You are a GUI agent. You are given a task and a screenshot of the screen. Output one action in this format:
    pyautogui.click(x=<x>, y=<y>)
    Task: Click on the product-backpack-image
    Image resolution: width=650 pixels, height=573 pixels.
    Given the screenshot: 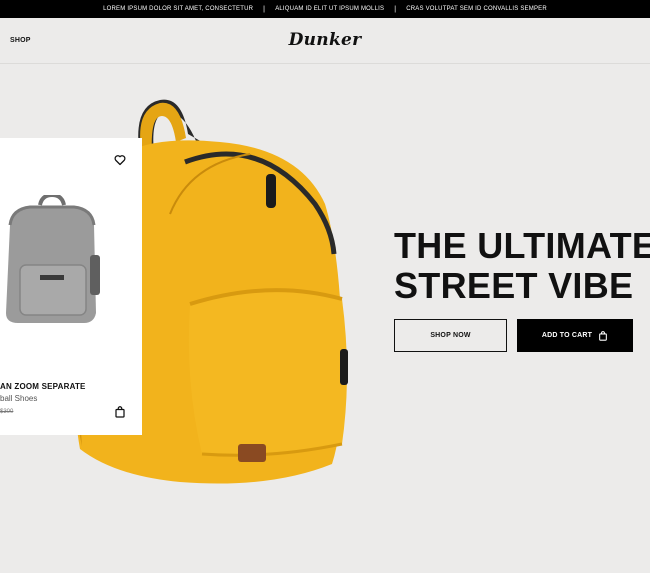 What is the action you would take?
    pyautogui.click(x=53, y=259)
    